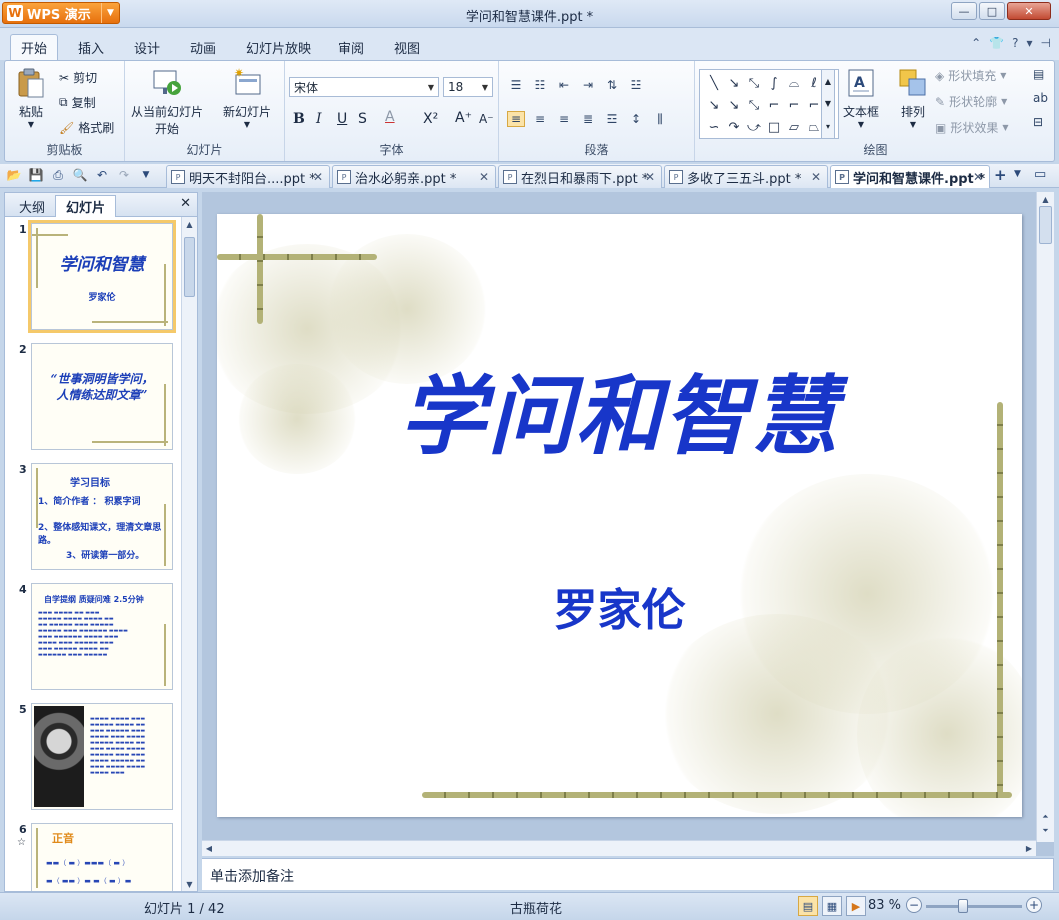 Image resolution: width=1059 pixels, height=920 pixels. What do you see at coordinates (1029, 11) in the screenshot?
I see `close-button: ✕` at bounding box center [1029, 11].